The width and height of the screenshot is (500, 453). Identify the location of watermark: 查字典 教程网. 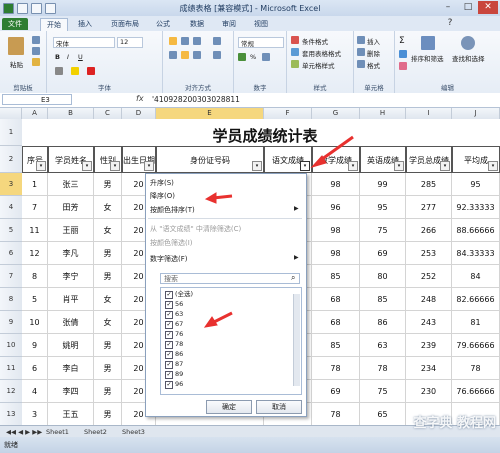
(454, 423).